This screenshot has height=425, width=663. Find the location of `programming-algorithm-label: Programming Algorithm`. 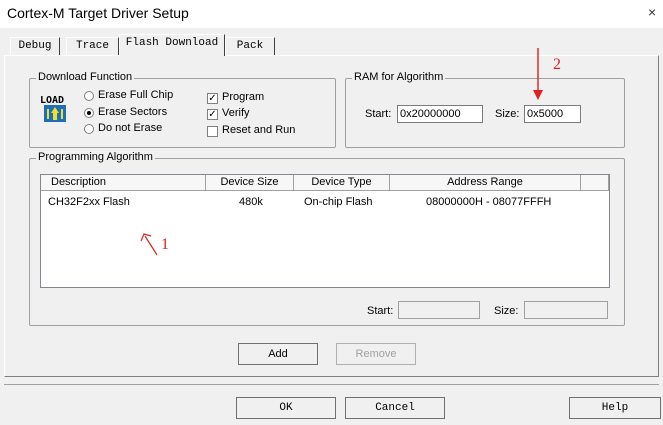

programming-algorithm-label: Programming Algorithm is located at coordinates (95, 157).